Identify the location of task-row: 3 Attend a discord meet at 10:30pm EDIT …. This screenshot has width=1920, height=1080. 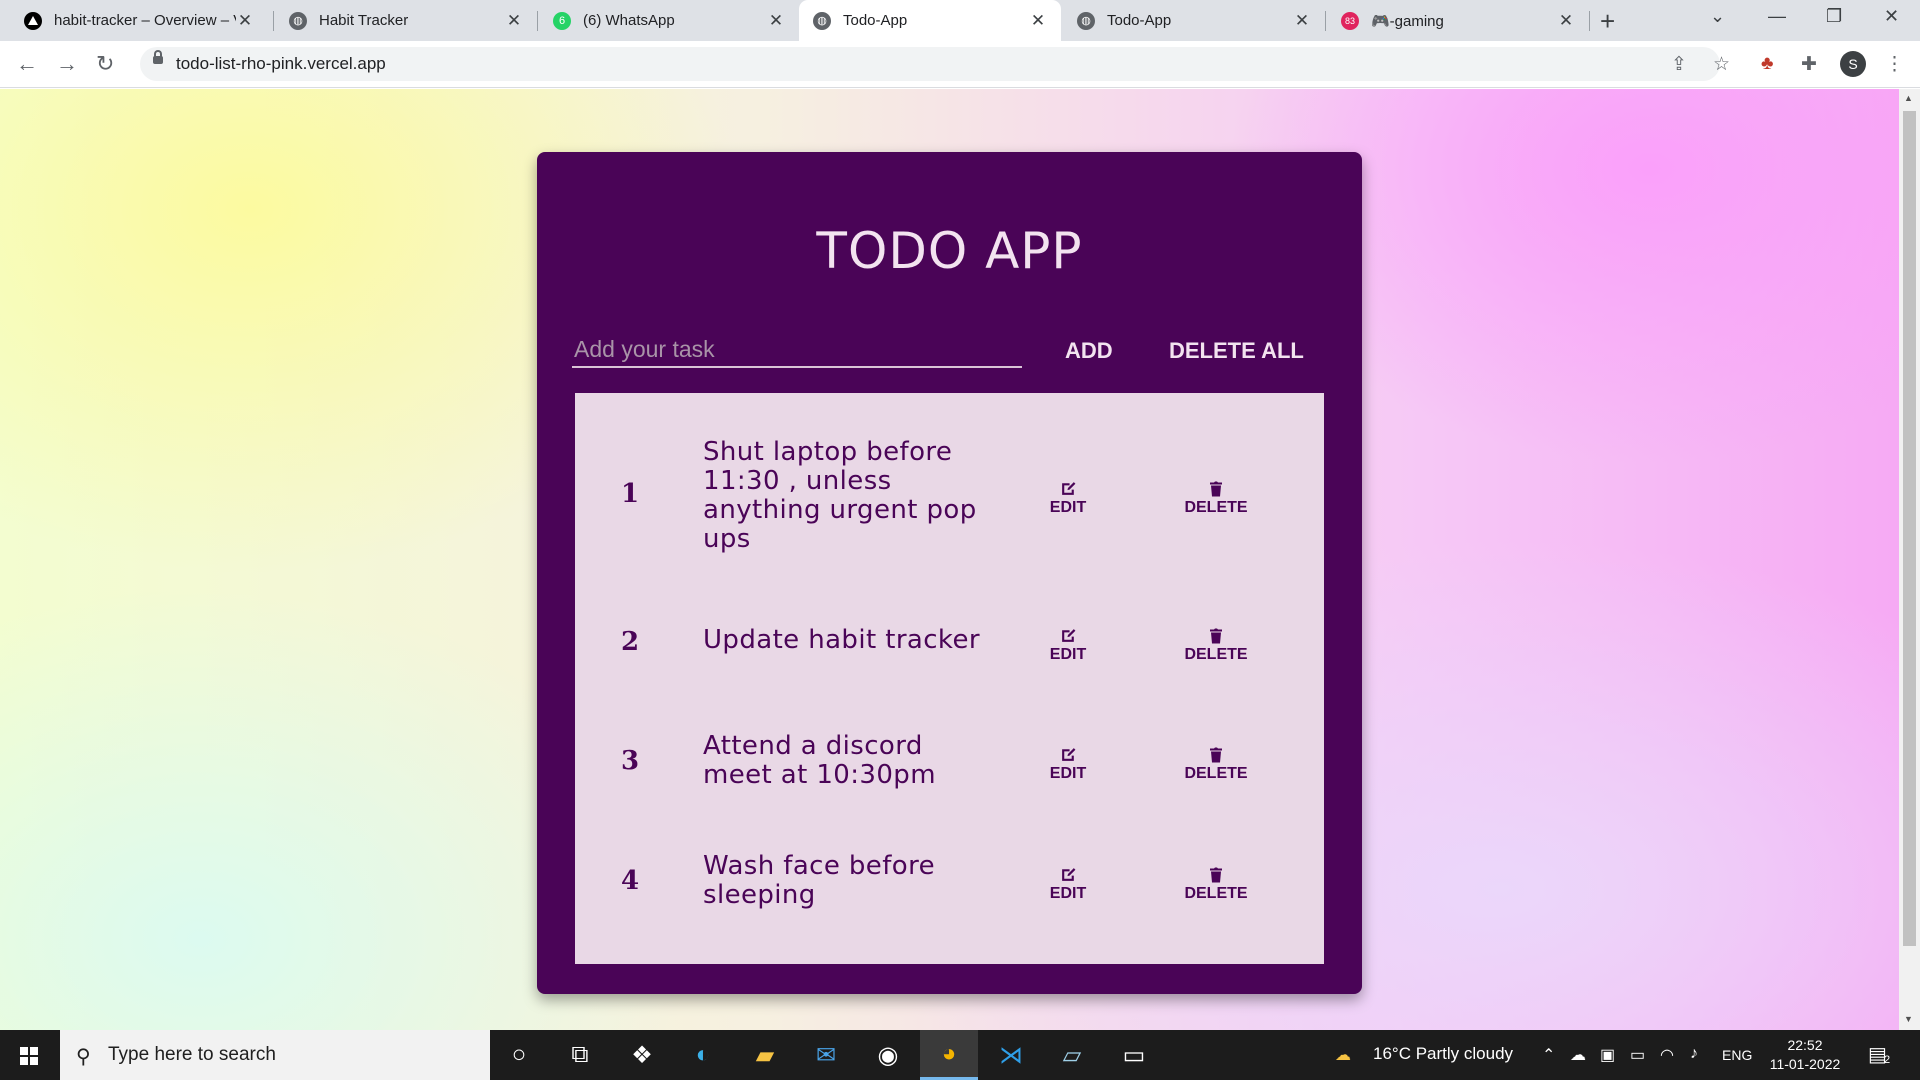
(949, 763).